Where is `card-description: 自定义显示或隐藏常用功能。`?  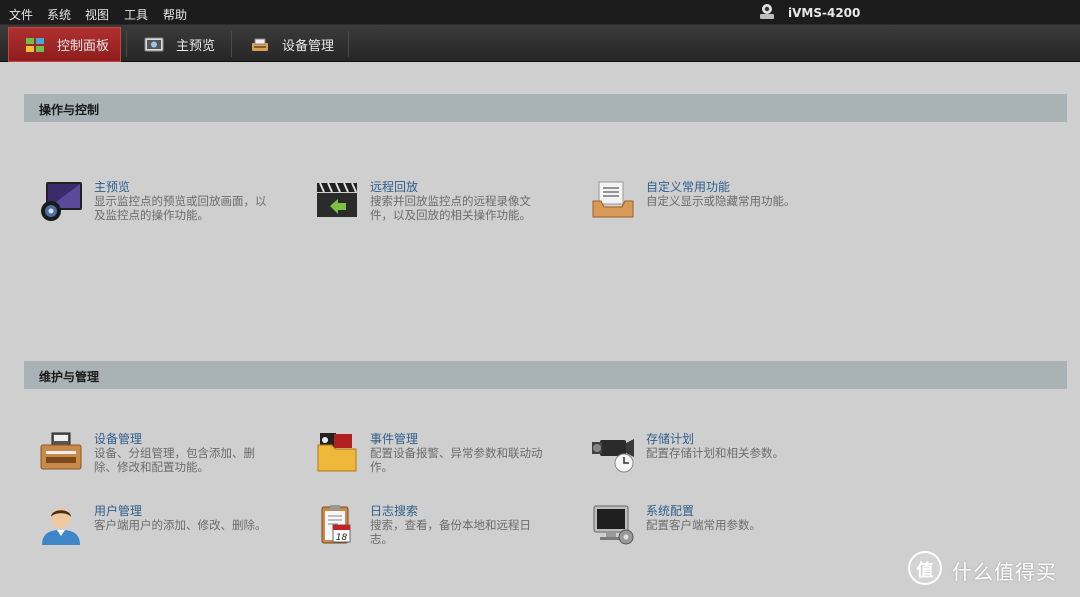
card-description: 自定义显示或隐藏常用功能。 is located at coordinates (721, 201).